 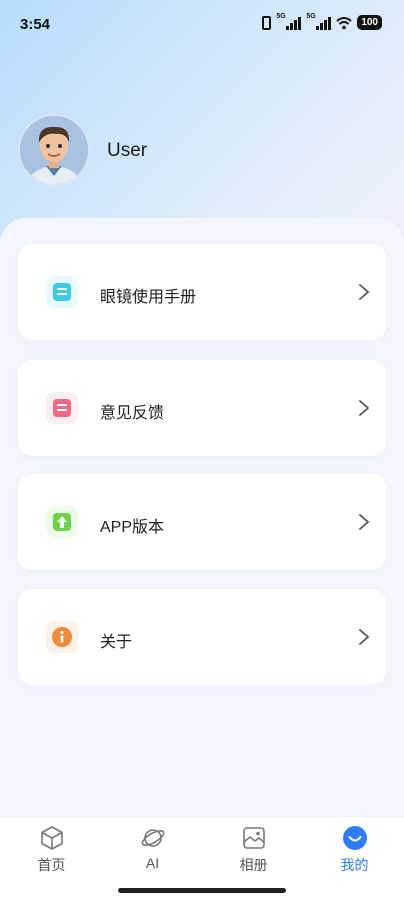 What do you see at coordinates (62, 408) in the screenshot?
I see `feedback-icon` at bounding box center [62, 408].